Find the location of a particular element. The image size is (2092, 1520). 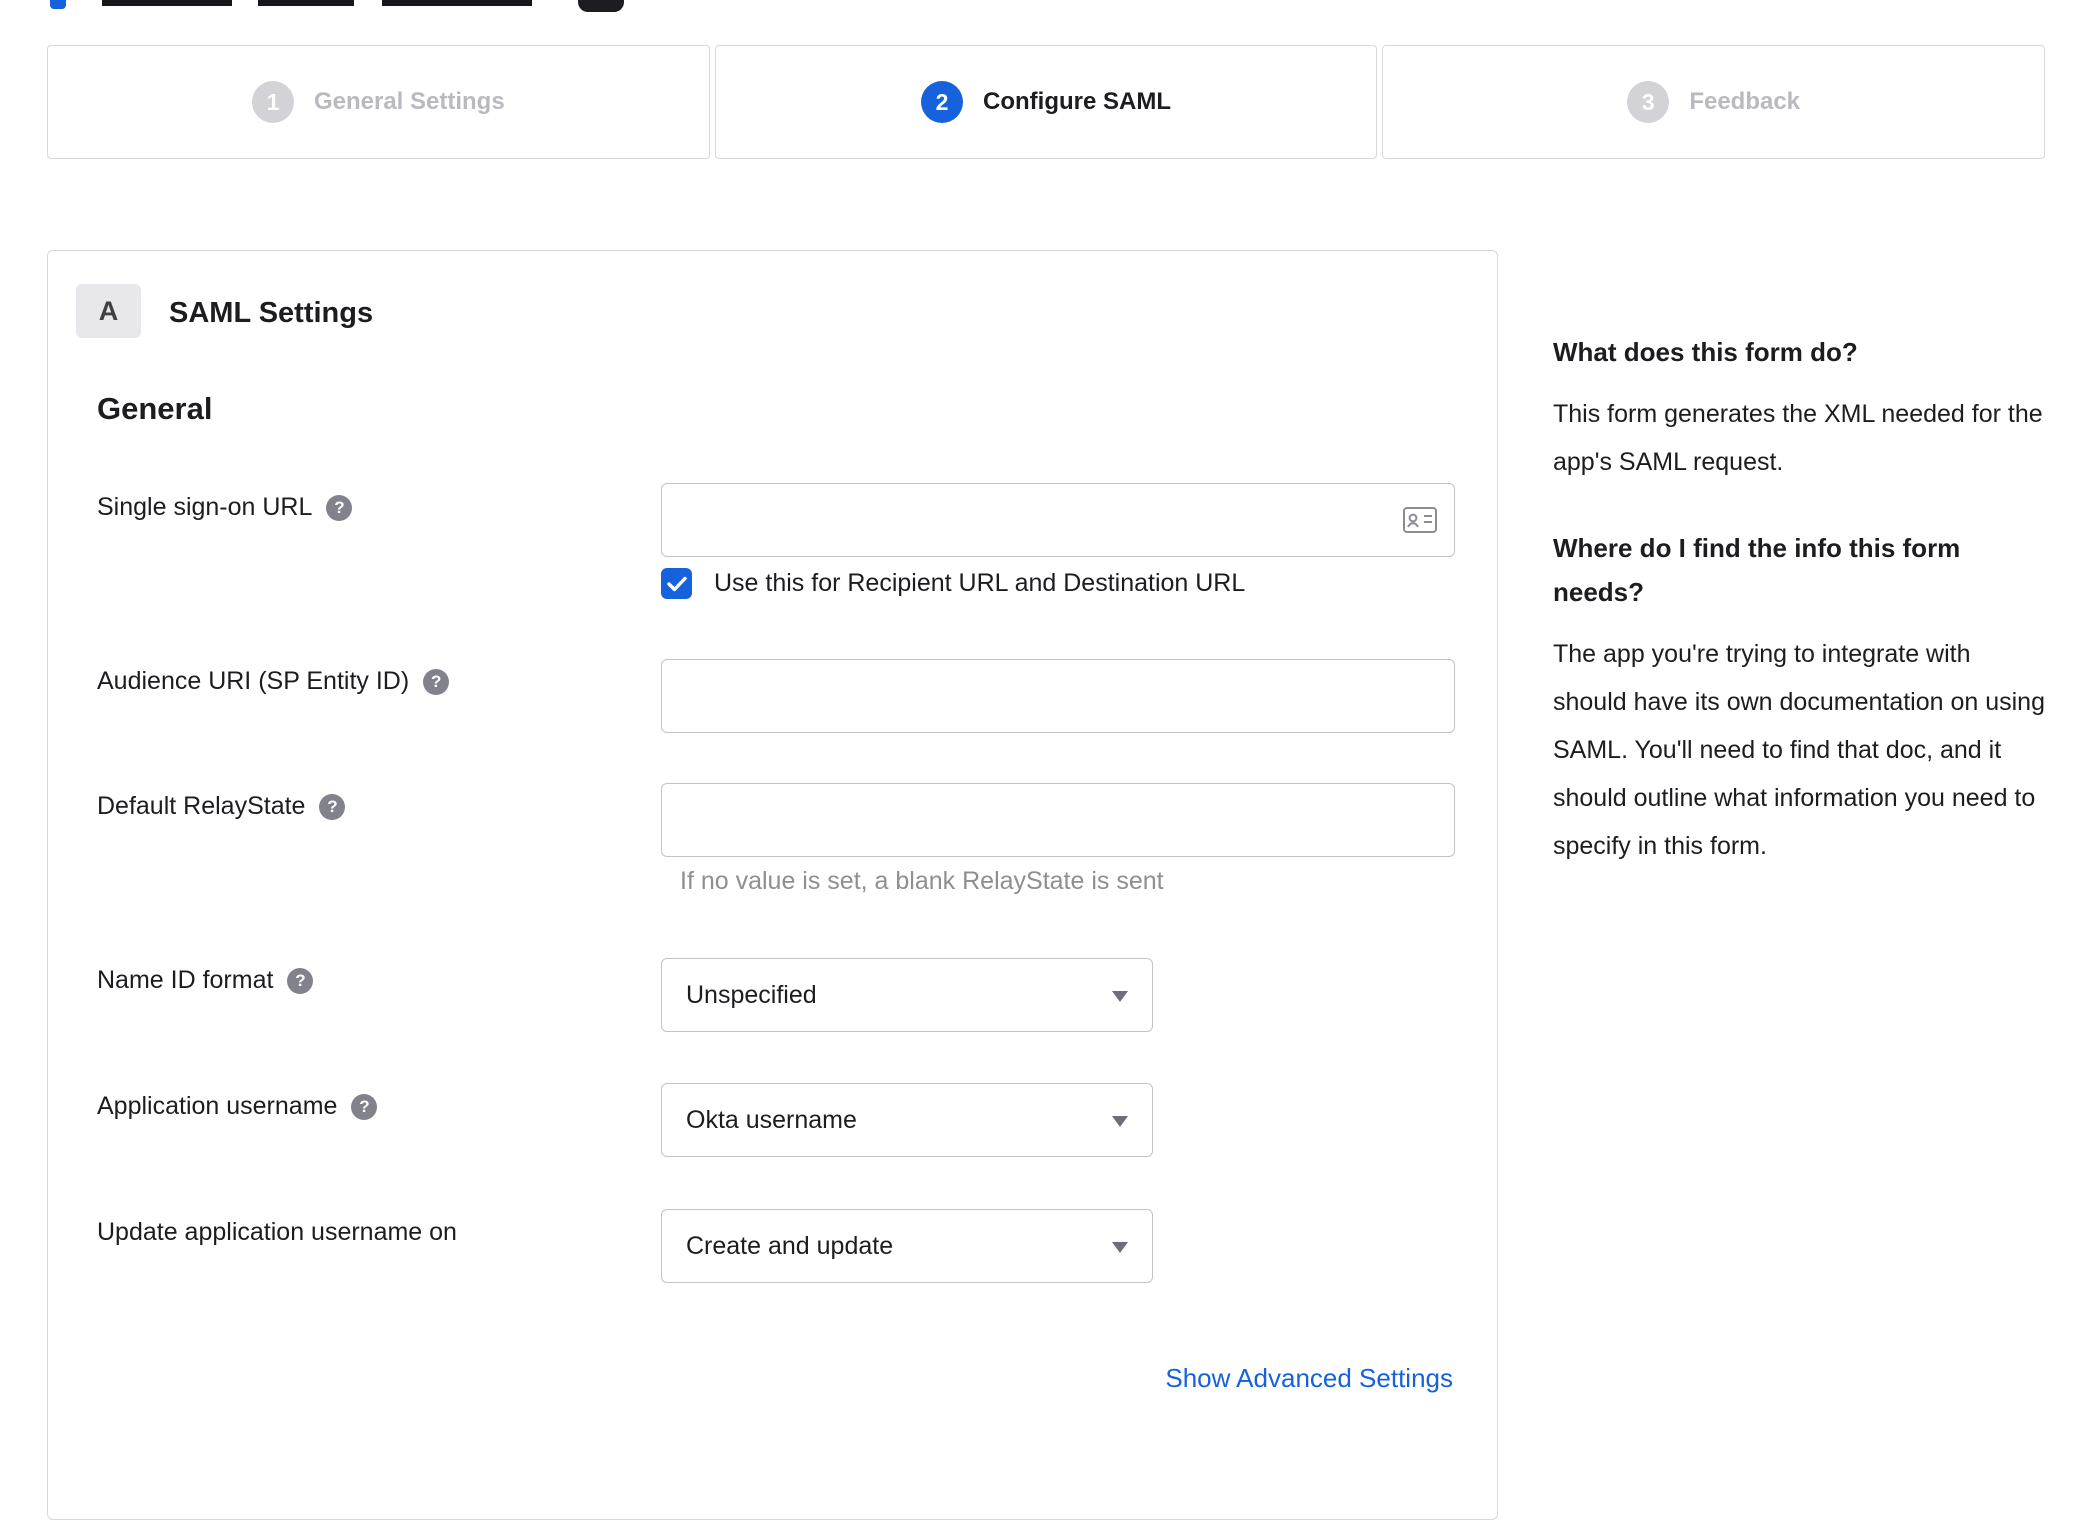

application-username-select: Okta username is located at coordinates (907, 1120).